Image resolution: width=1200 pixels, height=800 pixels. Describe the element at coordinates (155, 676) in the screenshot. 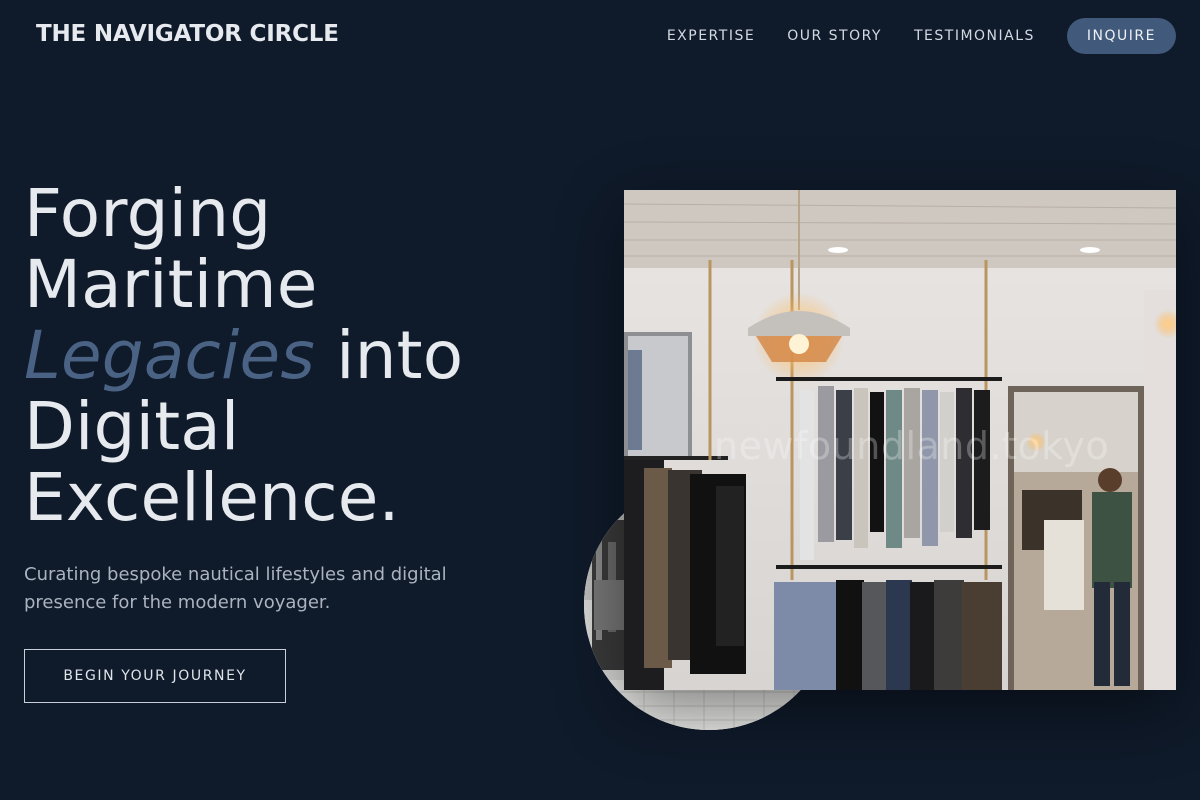

I see `begin-journey-button: BEGIN YOUR JOURNEY` at that location.